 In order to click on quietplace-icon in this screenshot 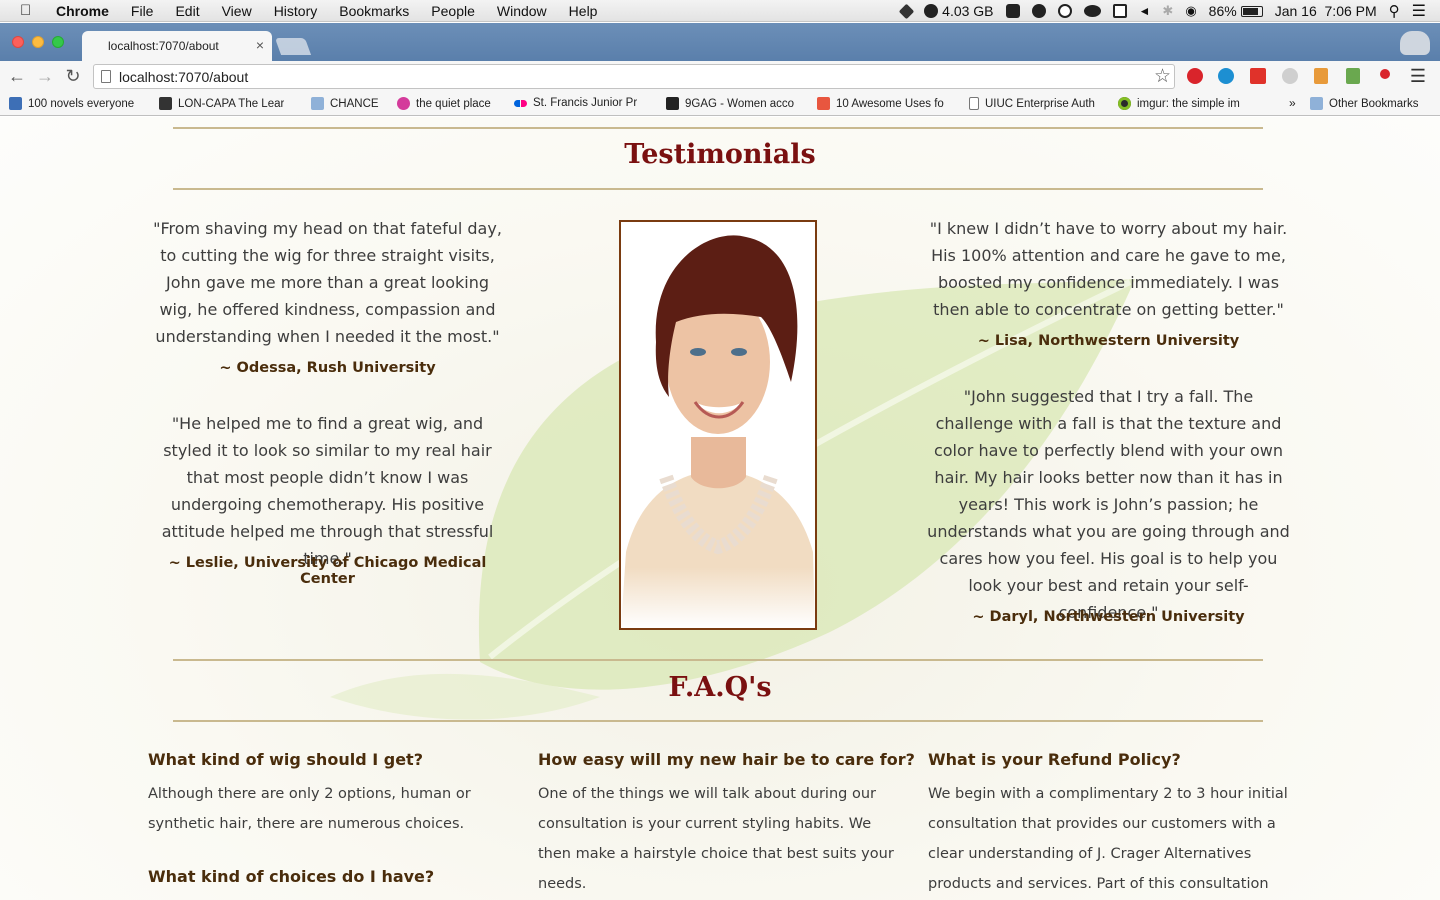, I will do `click(403, 103)`.